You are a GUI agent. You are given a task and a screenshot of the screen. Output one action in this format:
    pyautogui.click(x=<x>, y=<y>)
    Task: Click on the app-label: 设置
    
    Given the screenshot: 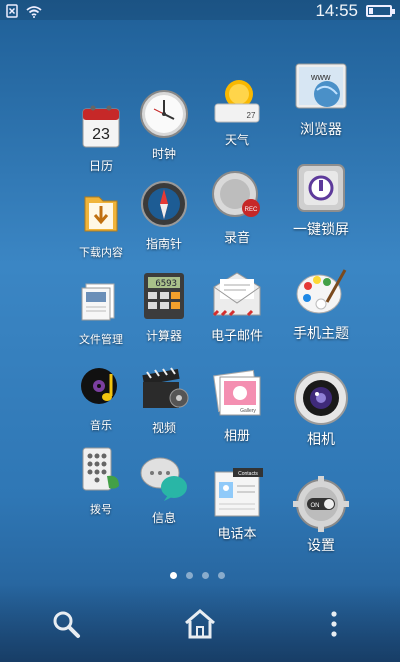 What is the action you would take?
    pyautogui.click(x=321, y=546)
    